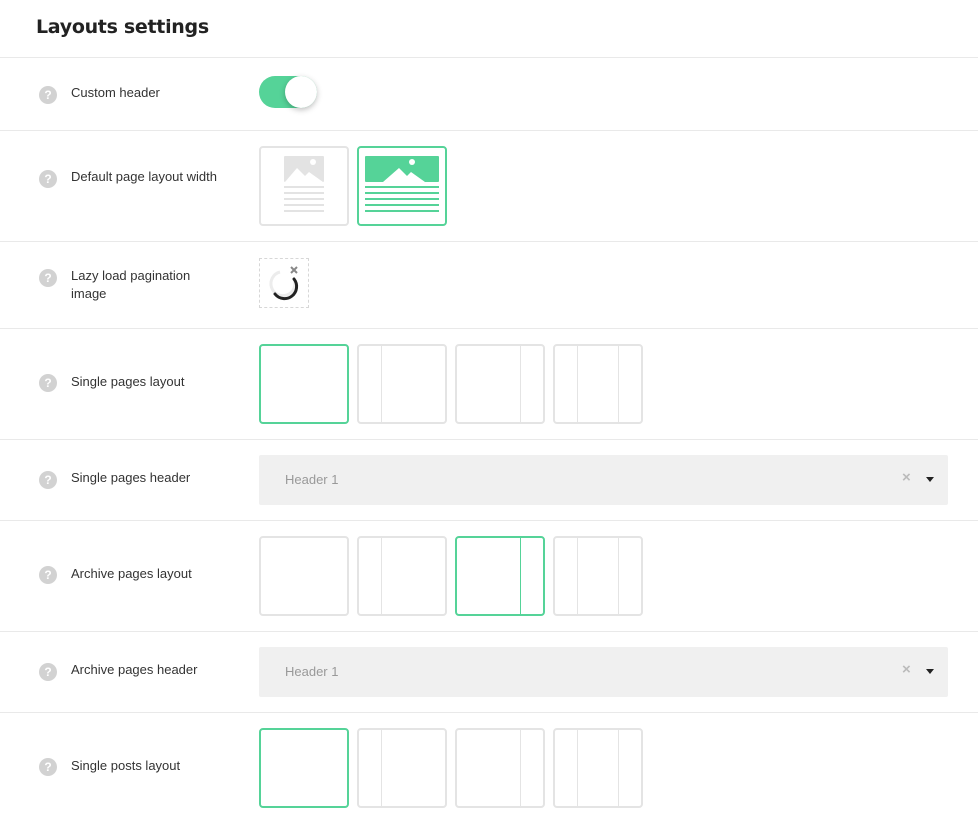 This screenshot has height=828, width=978. I want to click on page-title: Layouts settings, so click(122, 26).